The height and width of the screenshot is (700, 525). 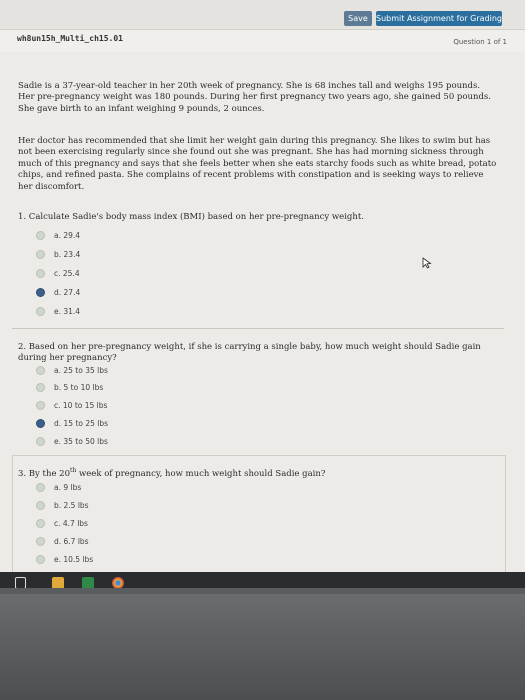 I want to click on option-label: c. 10 to 15 lbs, so click(x=81, y=405).